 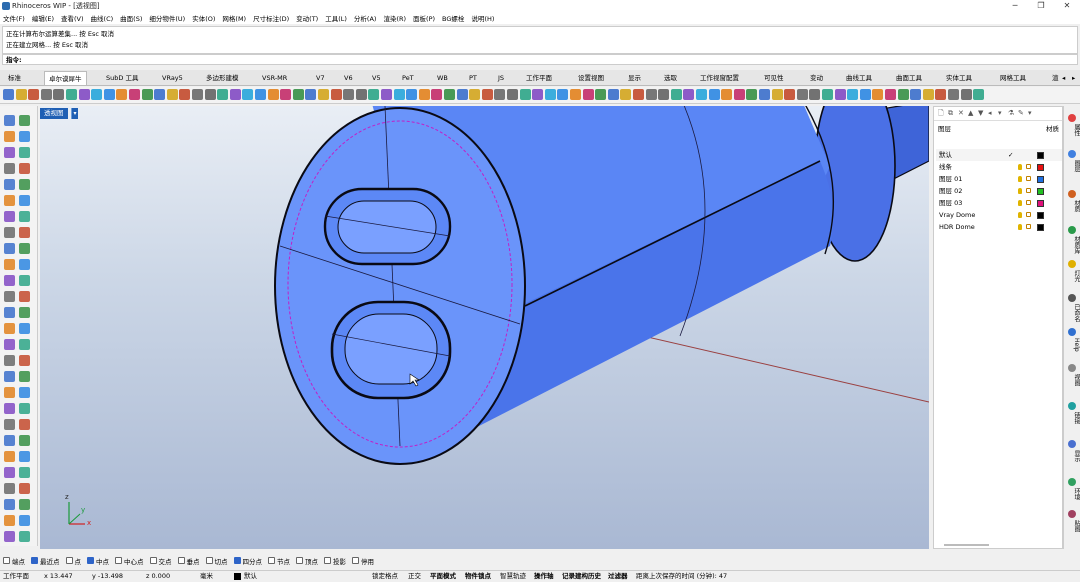 I want to click on toolbar-tab: 选取, so click(x=670, y=78).